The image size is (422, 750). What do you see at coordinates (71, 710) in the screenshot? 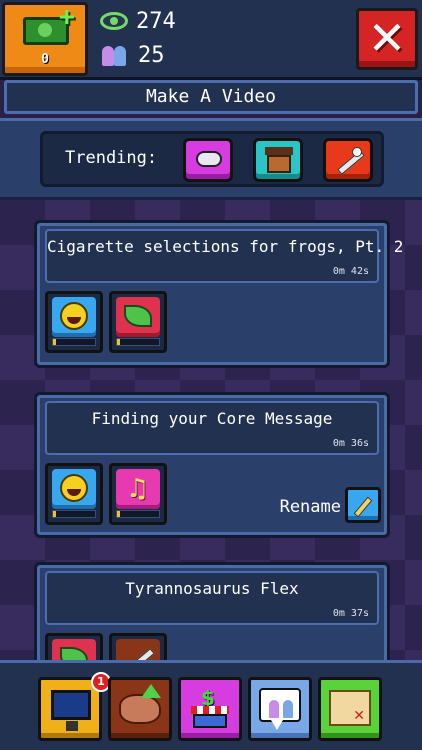
I see `computer-icon` at bounding box center [71, 710].